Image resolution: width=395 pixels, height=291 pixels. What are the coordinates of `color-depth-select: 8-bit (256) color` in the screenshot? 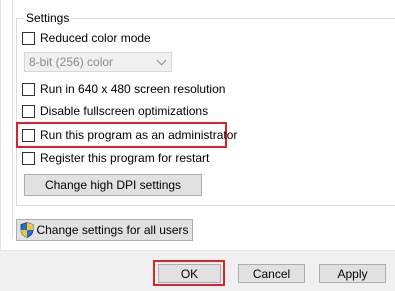 It's located at (98, 62).